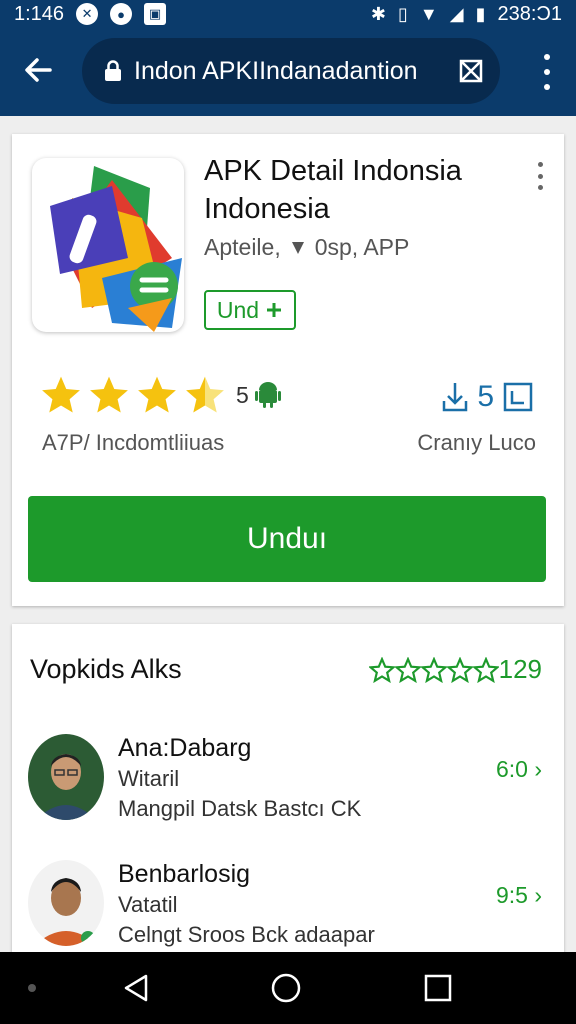 This screenshot has height=1024, width=576. What do you see at coordinates (438, 988) in the screenshot?
I see `nav-recents-icon` at bounding box center [438, 988].